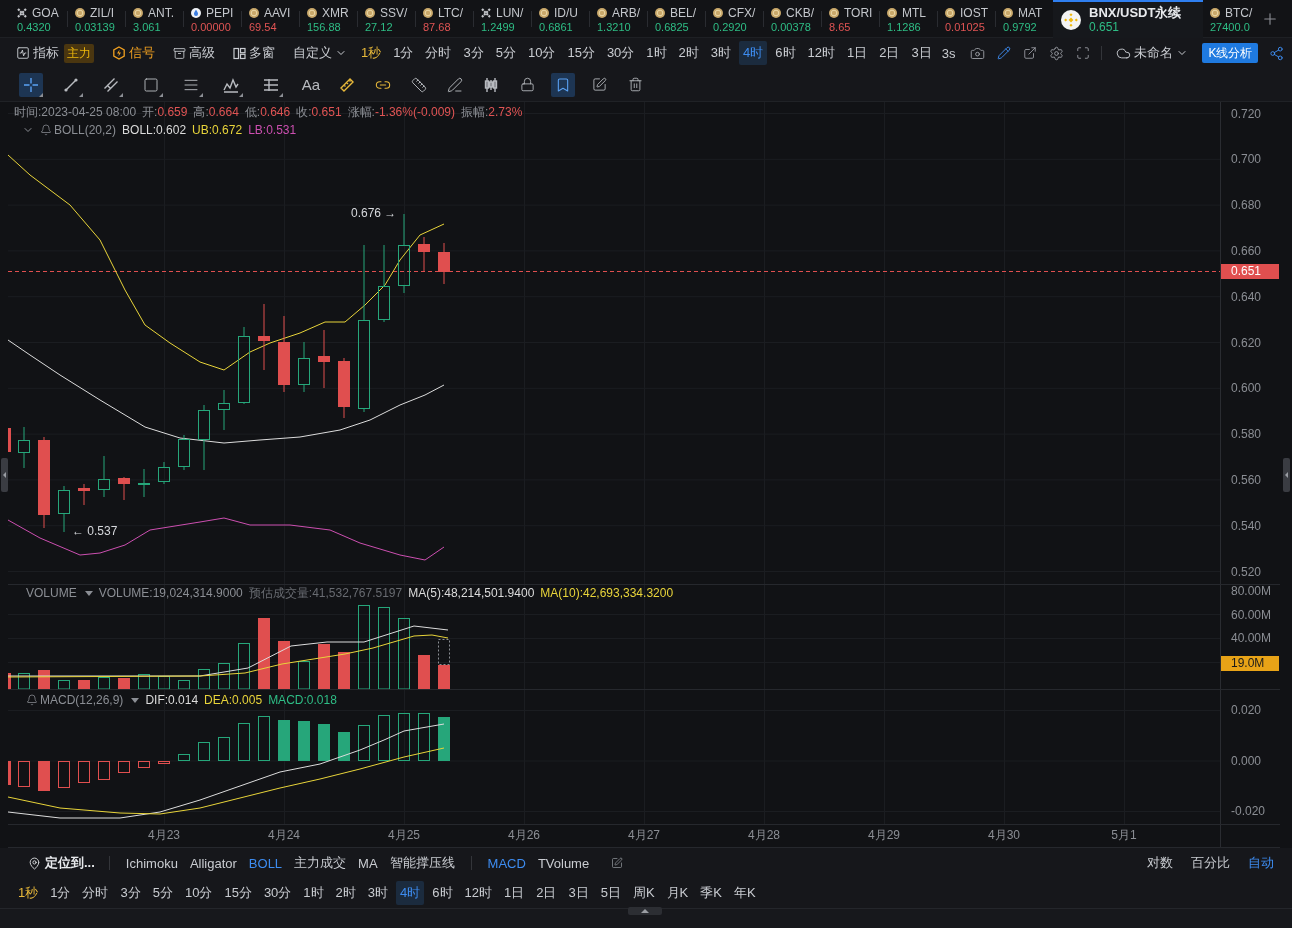 The image size is (1292, 928). What do you see at coordinates (1286, 475) in the screenshot?
I see `collapse-right-handle` at bounding box center [1286, 475].